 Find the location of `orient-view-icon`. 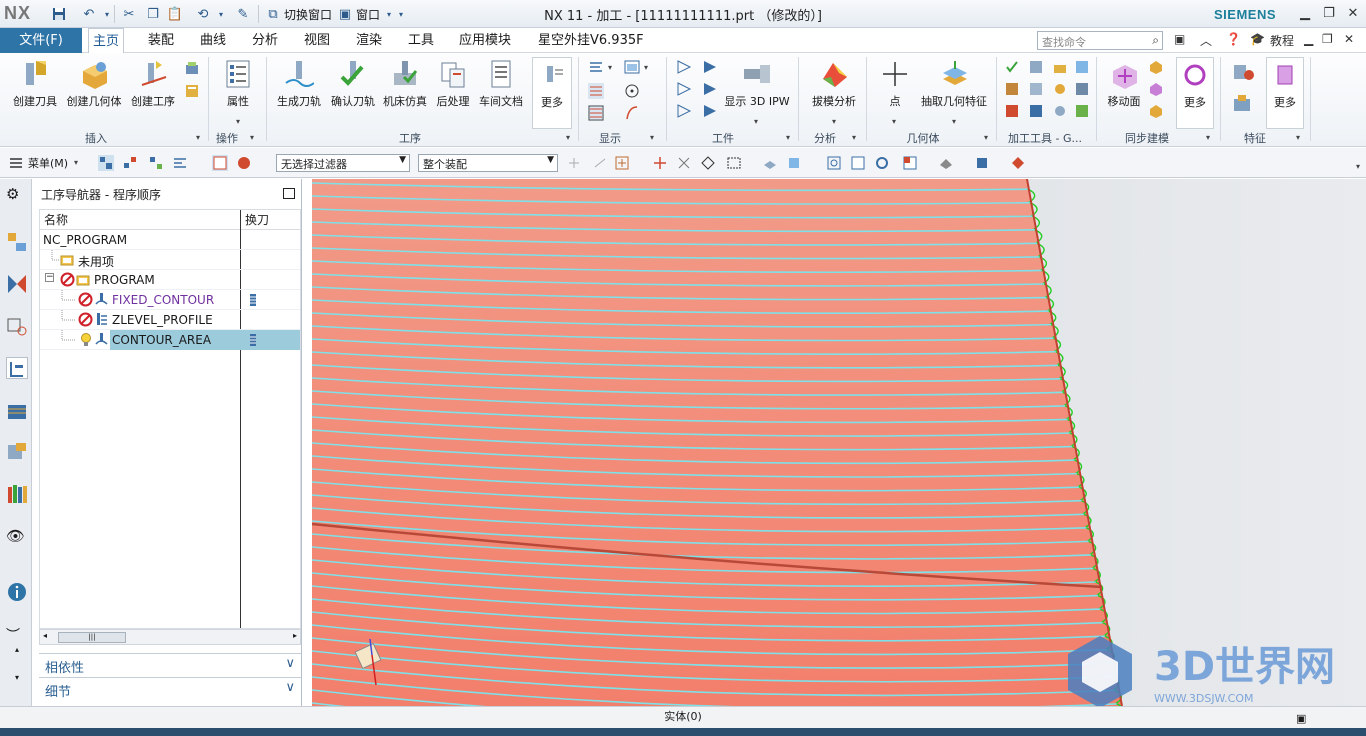

orient-view-icon is located at coordinates (910, 163).